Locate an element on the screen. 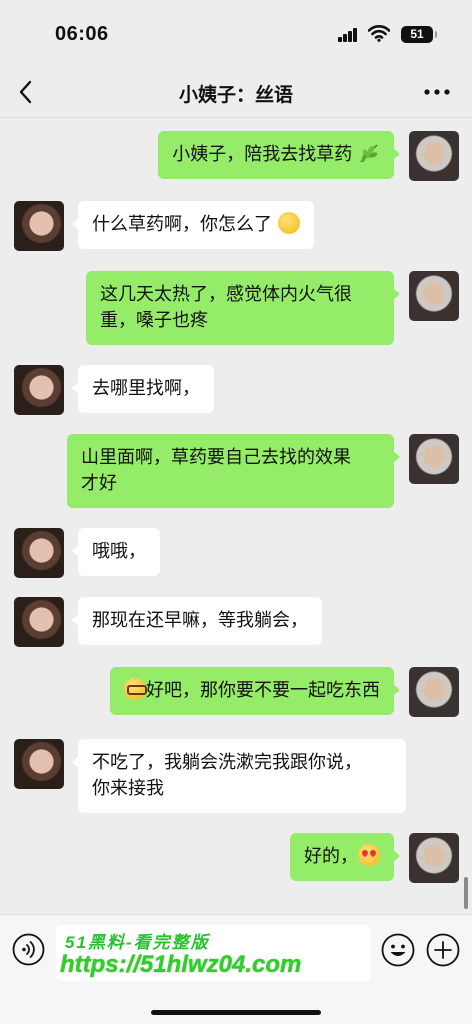 The image size is (472, 1024). message-text: 去哪里找啊， is located at coordinates (146, 388).